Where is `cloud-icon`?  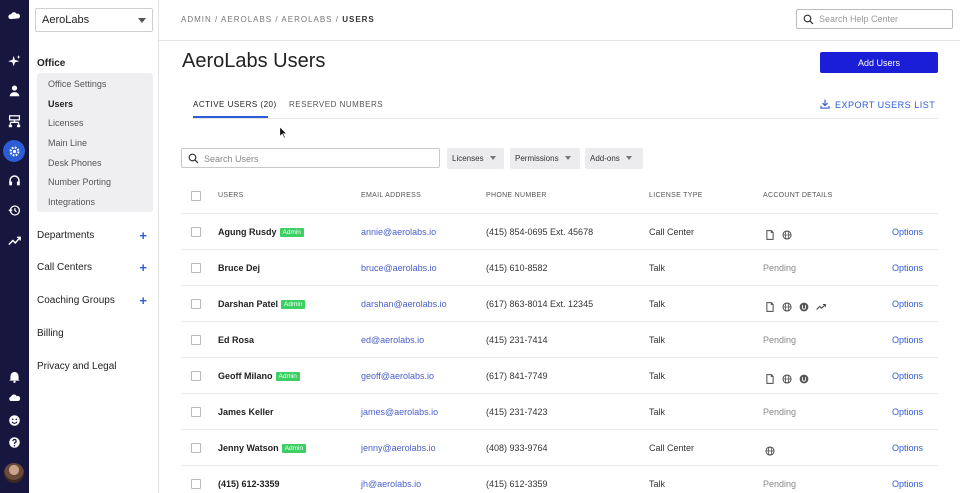
cloud-icon is located at coordinates (14, 398).